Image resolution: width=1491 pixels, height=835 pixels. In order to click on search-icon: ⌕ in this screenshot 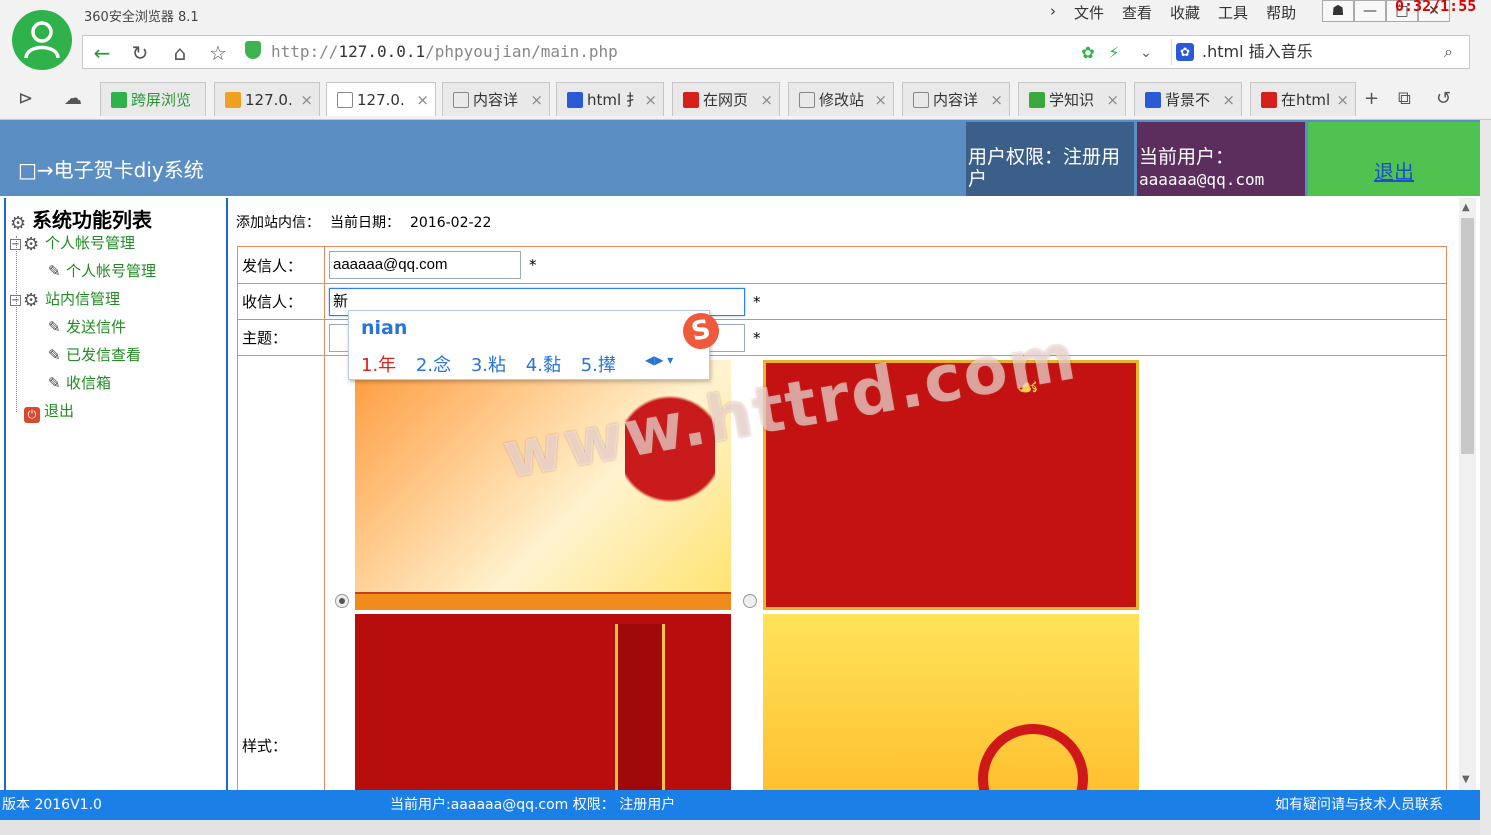, I will do `click(1448, 52)`.